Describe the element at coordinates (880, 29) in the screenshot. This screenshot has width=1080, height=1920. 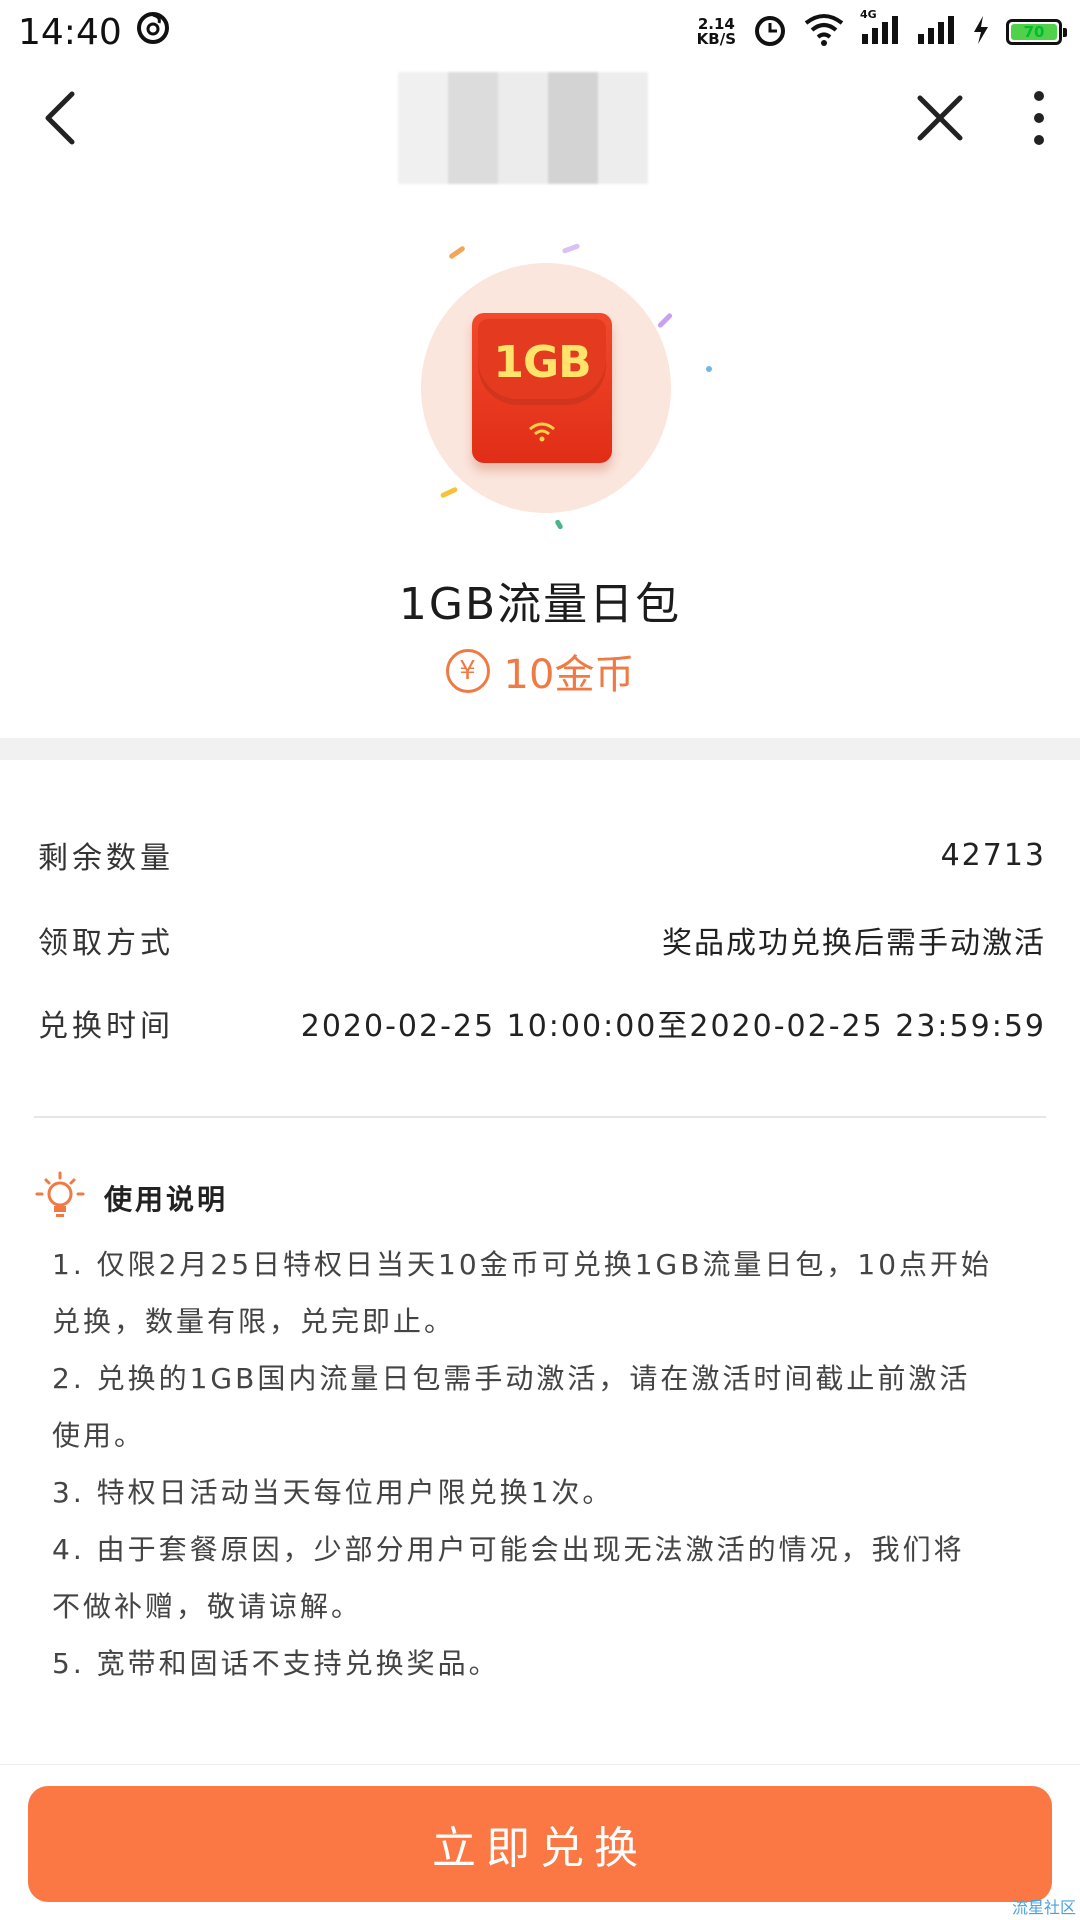
I see `signal-4g-icon: 4G` at that location.